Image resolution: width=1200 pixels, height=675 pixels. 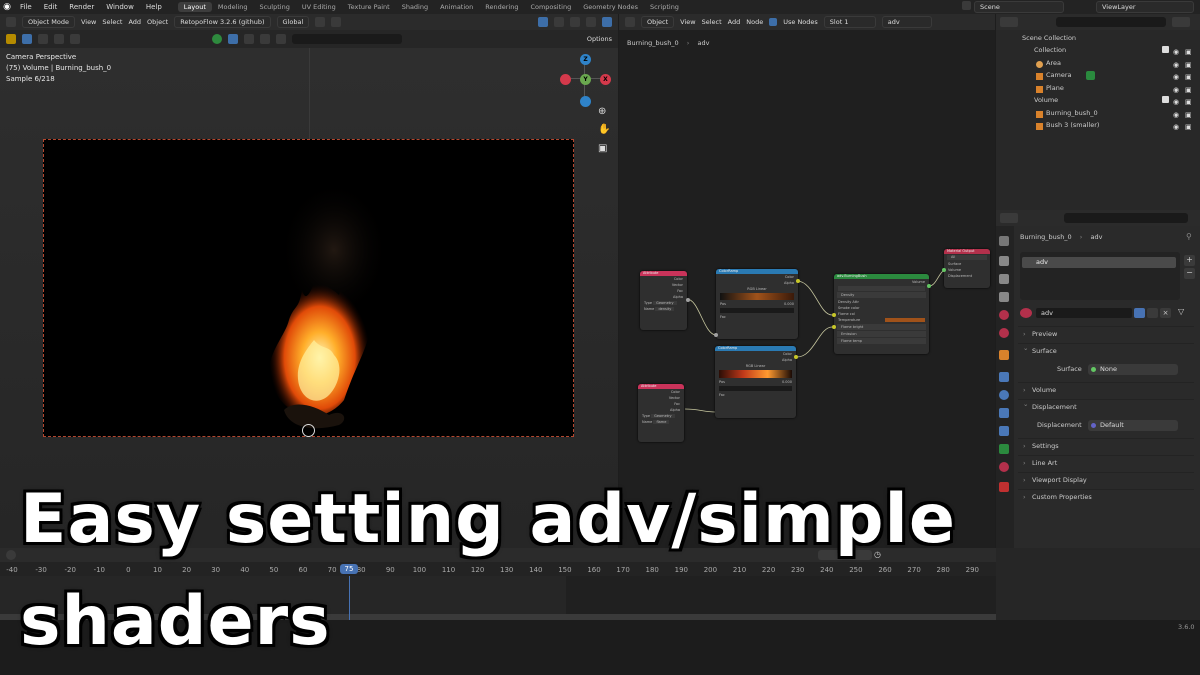 What do you see at coordinates (233, 7) in the screenshot?
I see `tab-modeling: Modeling` at bounding box center [233, 7].